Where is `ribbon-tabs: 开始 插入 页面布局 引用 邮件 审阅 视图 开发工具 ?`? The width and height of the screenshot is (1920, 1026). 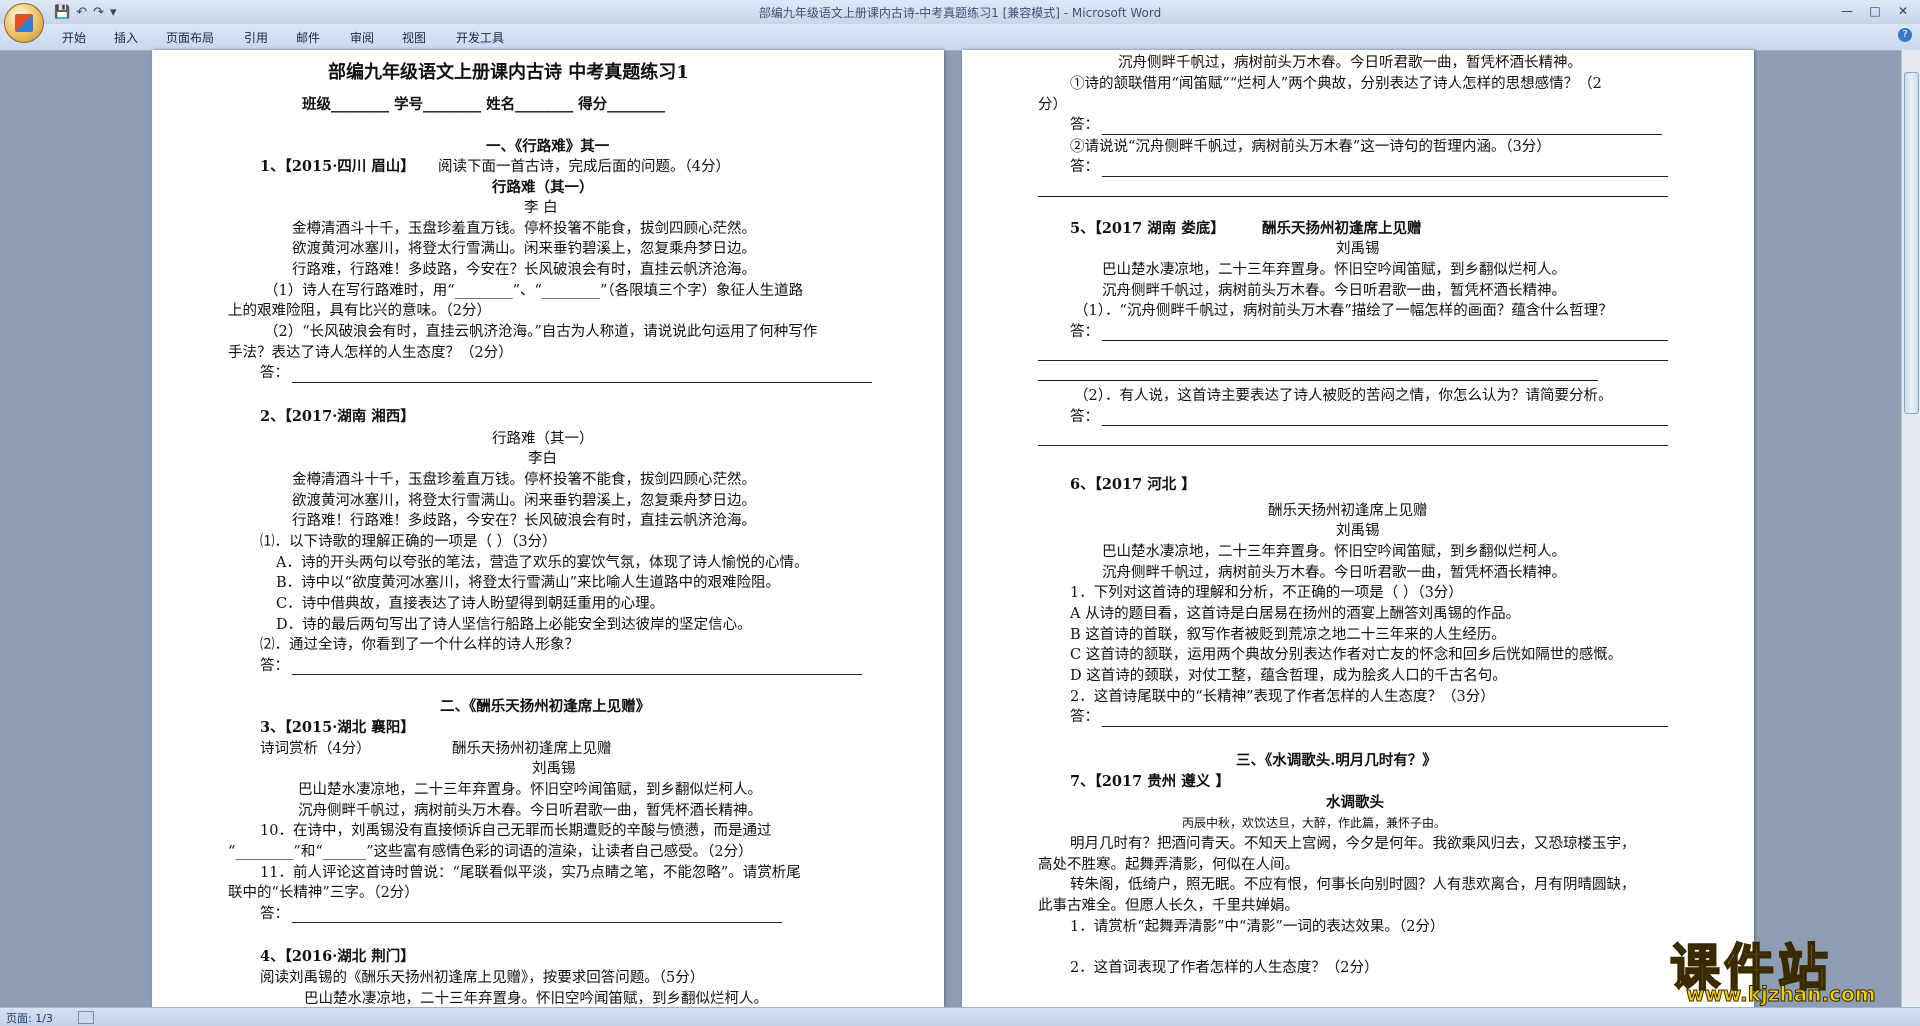 ribbon-tabs: 开始 插入 页面布局 引用 邮件 审阅 视图 开发工具 ? is located at coordinates (960, 37).